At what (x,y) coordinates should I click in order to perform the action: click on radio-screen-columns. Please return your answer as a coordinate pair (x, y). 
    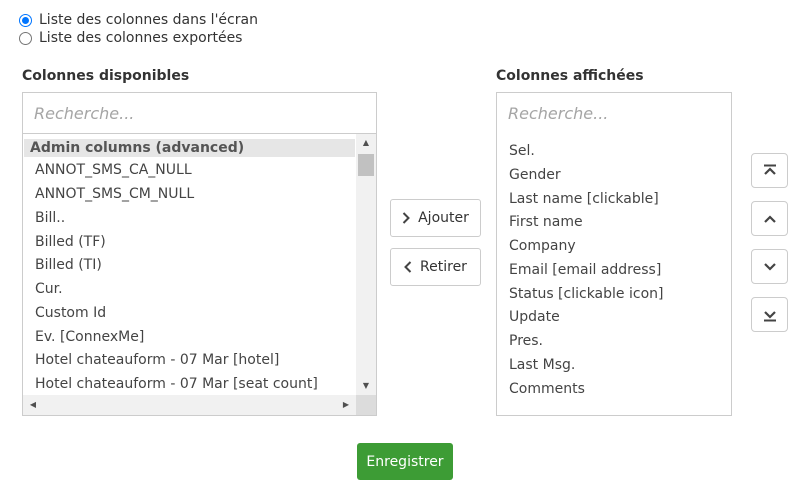
    Looking at the image, I should click on (25, 20).